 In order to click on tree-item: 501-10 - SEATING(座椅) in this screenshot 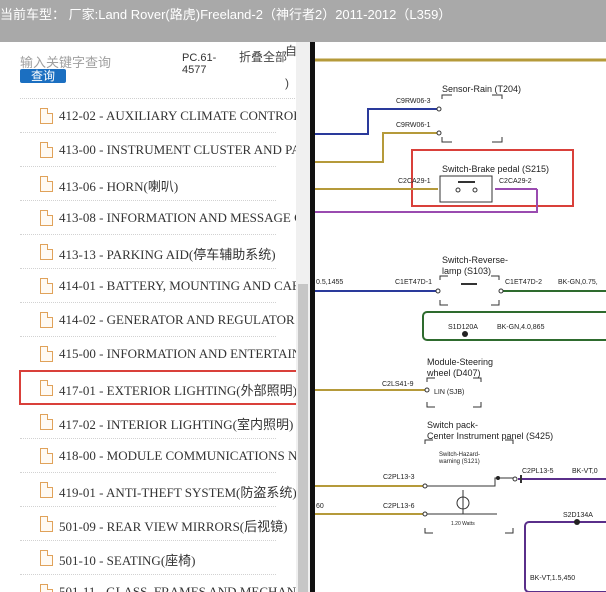, I will do `click(148, 558)`.